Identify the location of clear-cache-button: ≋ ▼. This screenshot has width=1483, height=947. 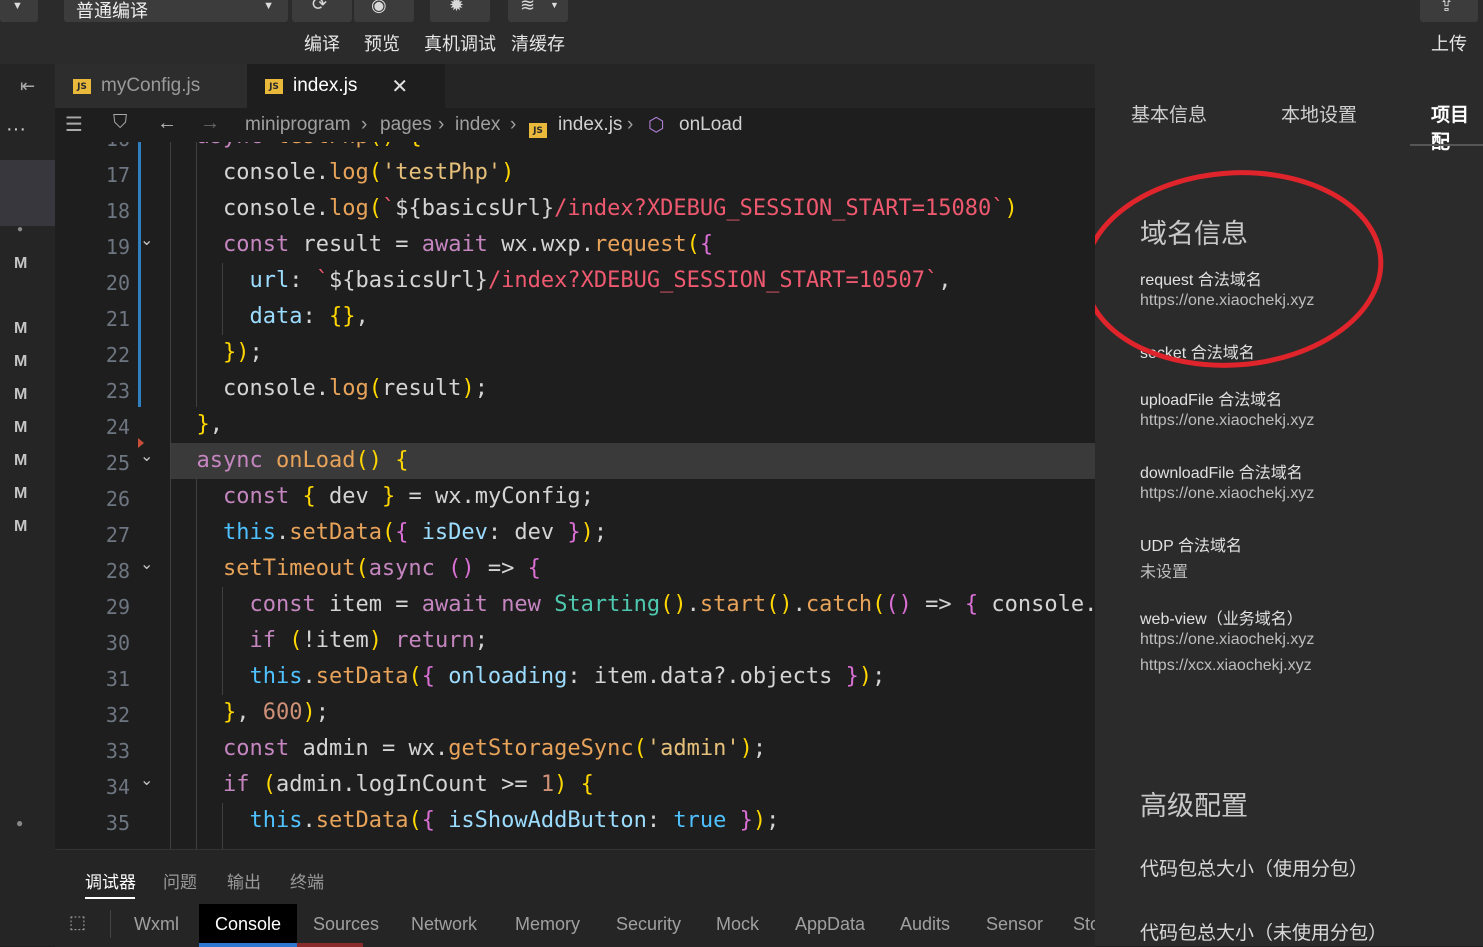
(538, 11).